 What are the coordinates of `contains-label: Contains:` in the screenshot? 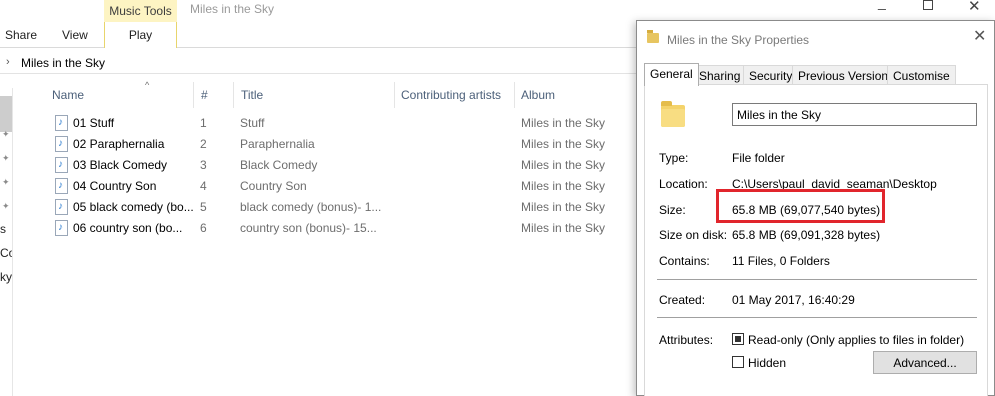 It's located at (684, 261).